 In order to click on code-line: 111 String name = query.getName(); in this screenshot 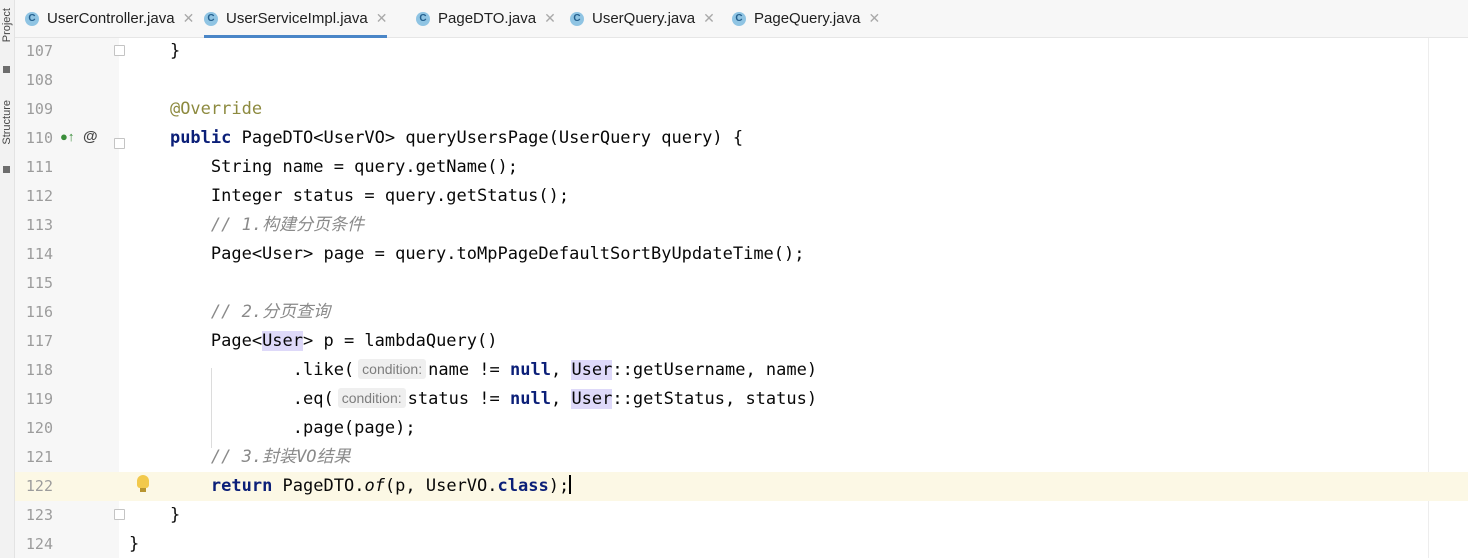, I will do `click(741, 167)`.